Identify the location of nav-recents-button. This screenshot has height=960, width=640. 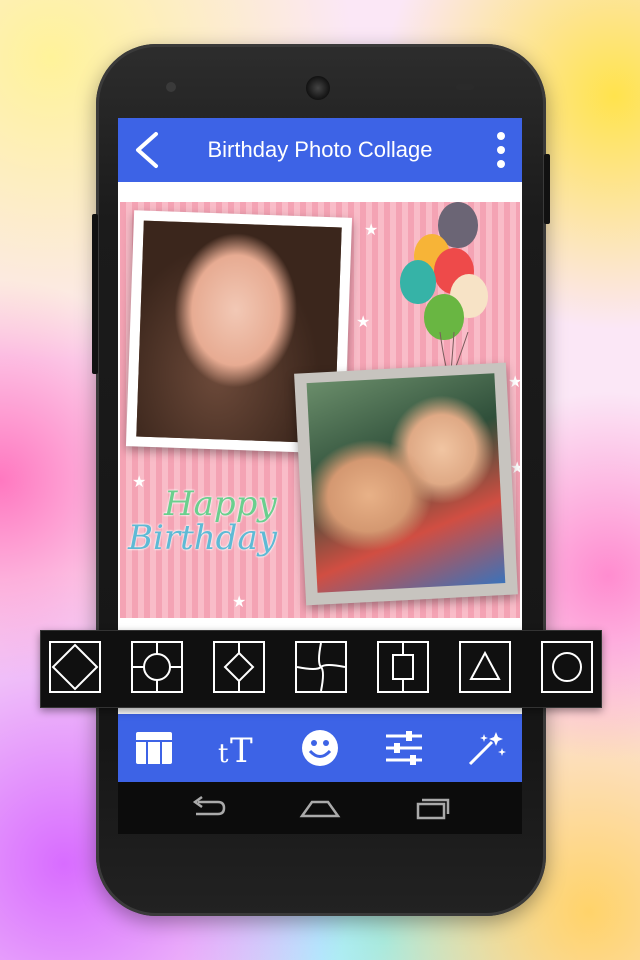
(432, 808).